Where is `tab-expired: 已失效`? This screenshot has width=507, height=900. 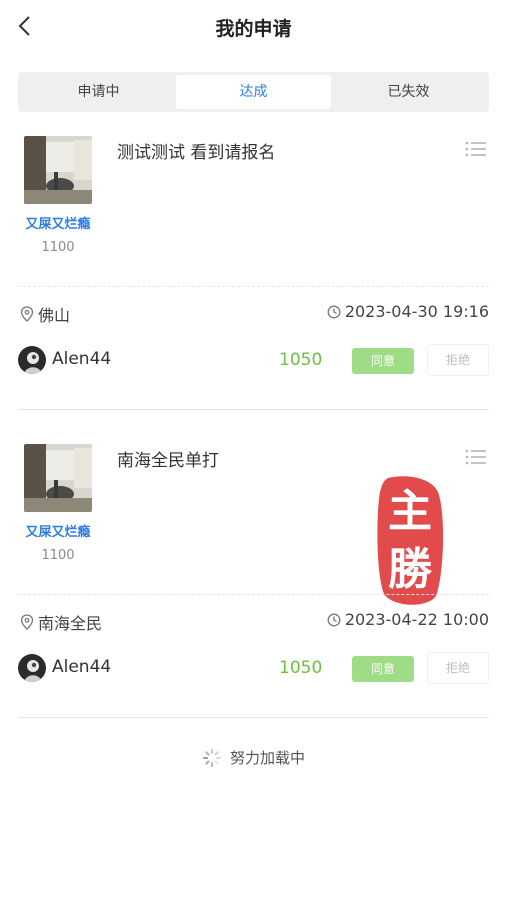
tab-expired: 已失效 is located at coordinates (408, 92).